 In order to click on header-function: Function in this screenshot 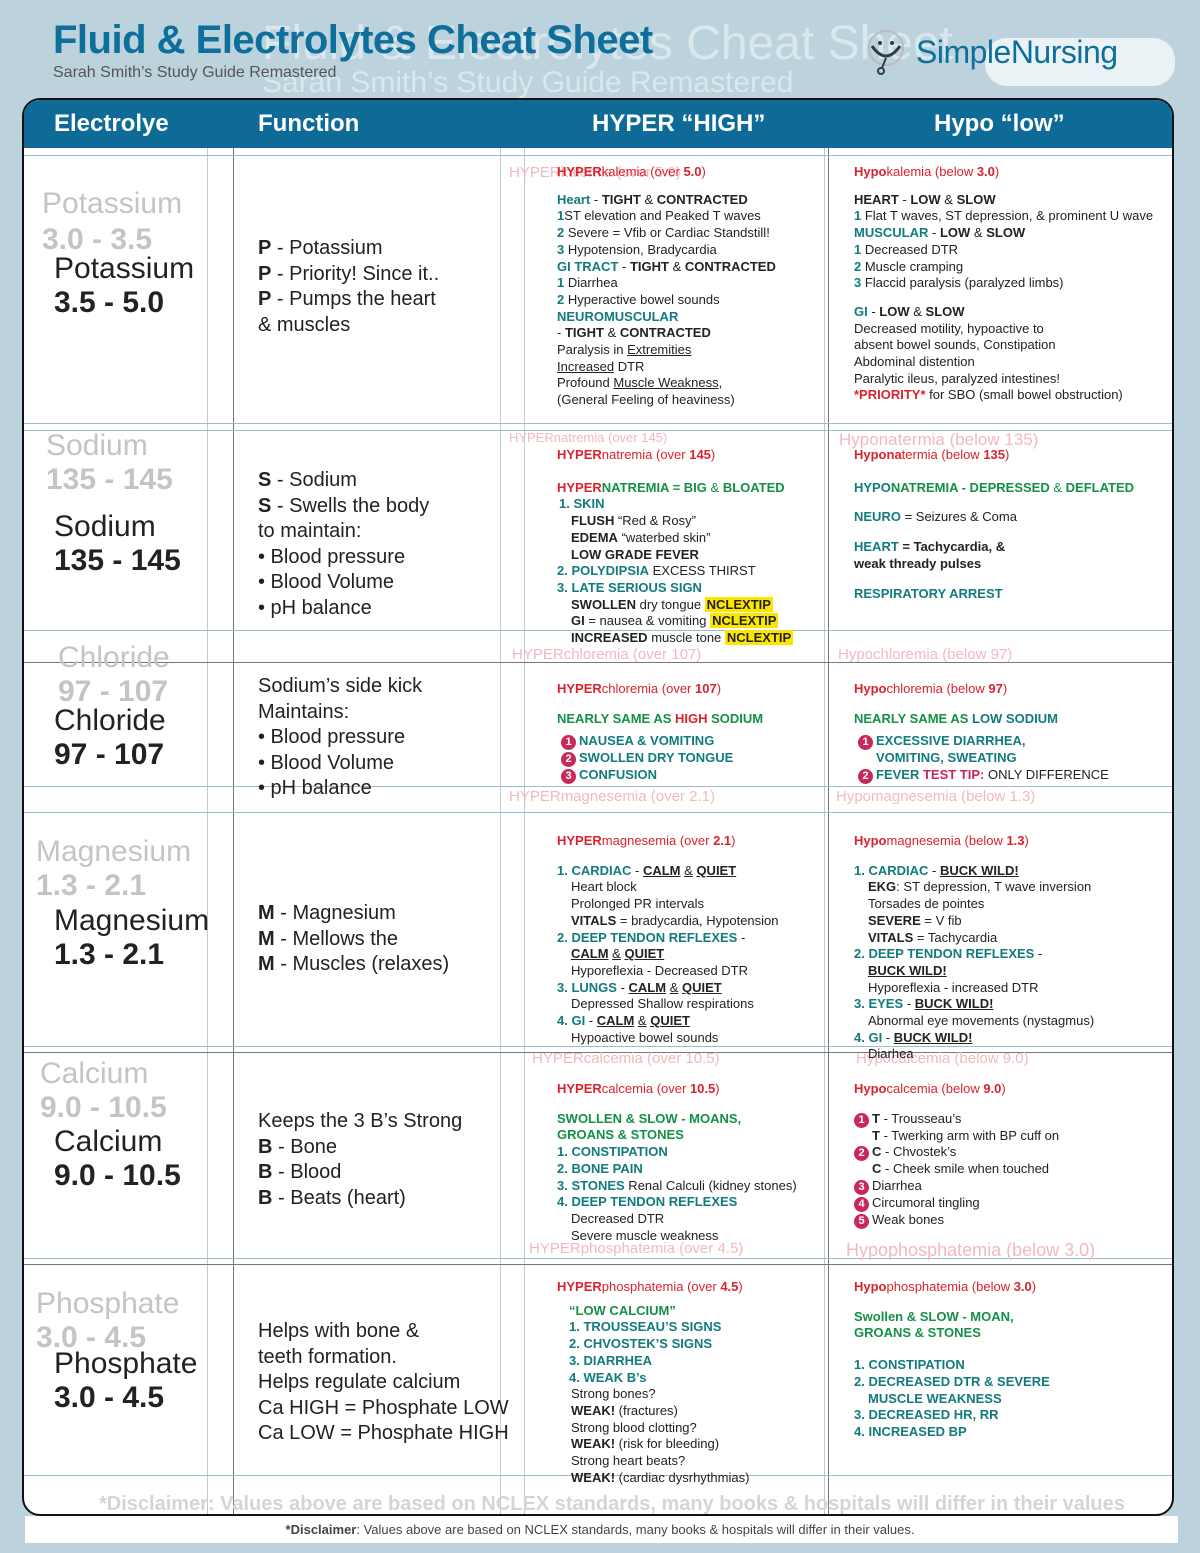, I will do `click(309, 123)`.